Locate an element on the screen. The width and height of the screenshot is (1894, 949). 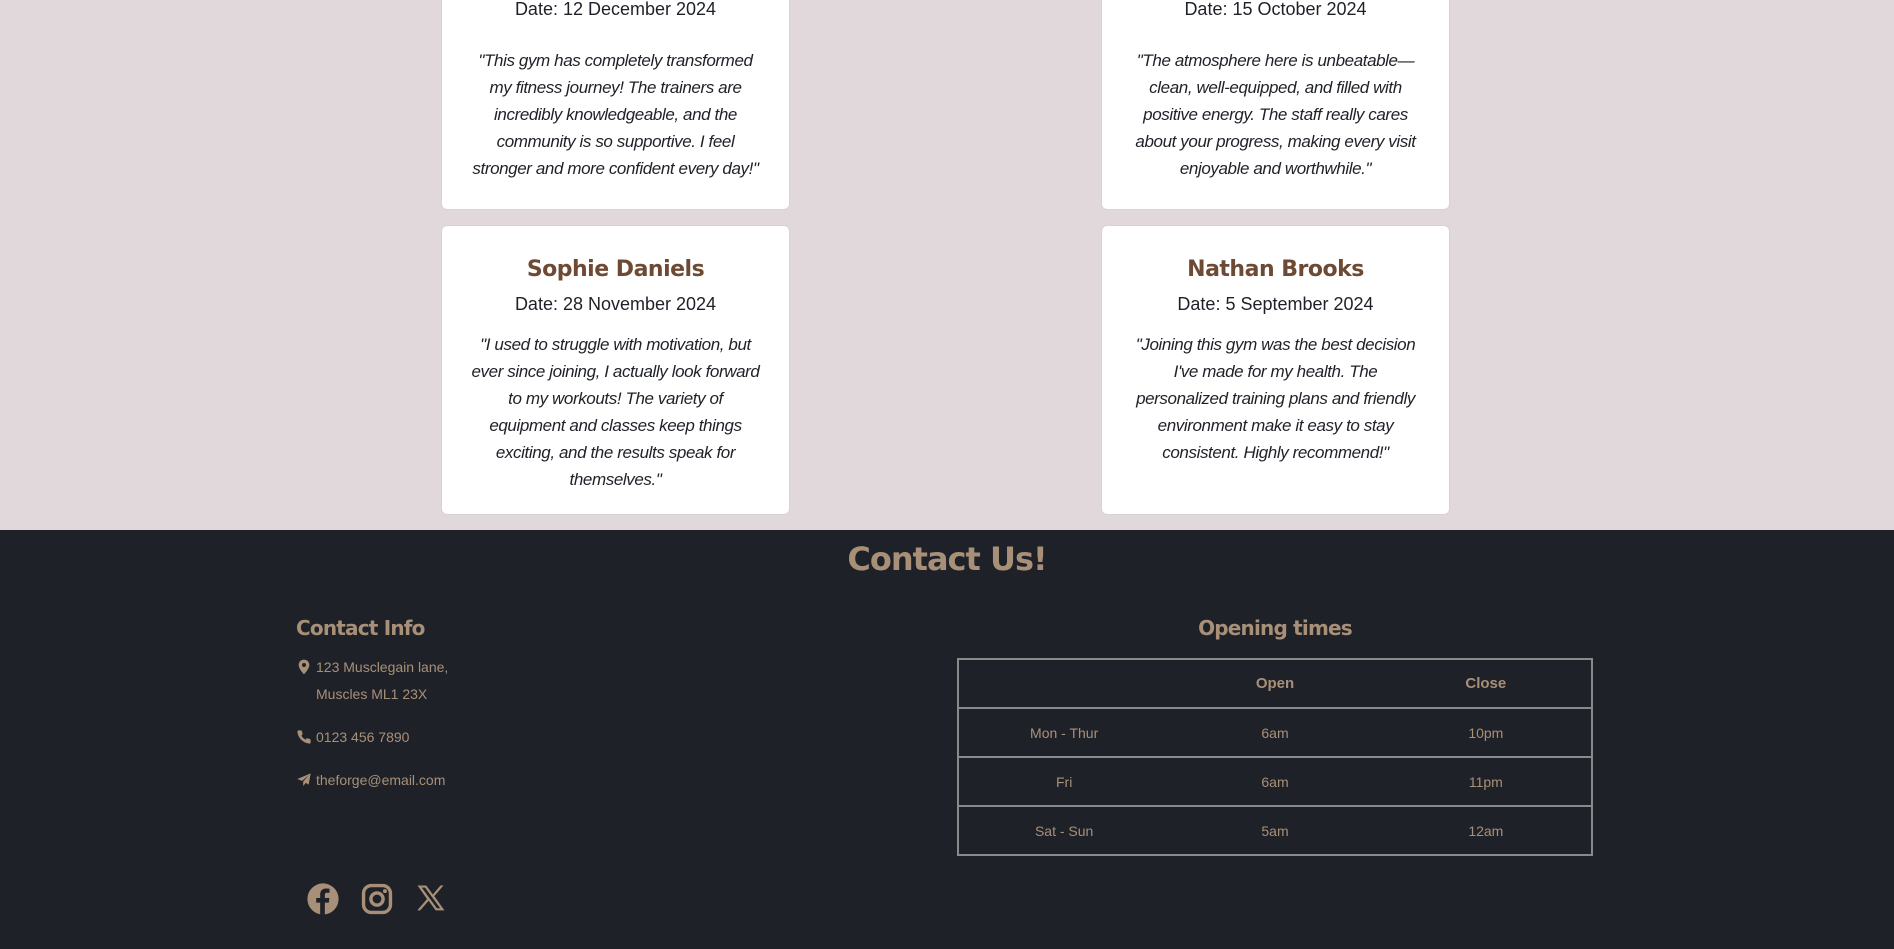
phone-number: 0123 456 7890 is located at coordinates (363, 737).